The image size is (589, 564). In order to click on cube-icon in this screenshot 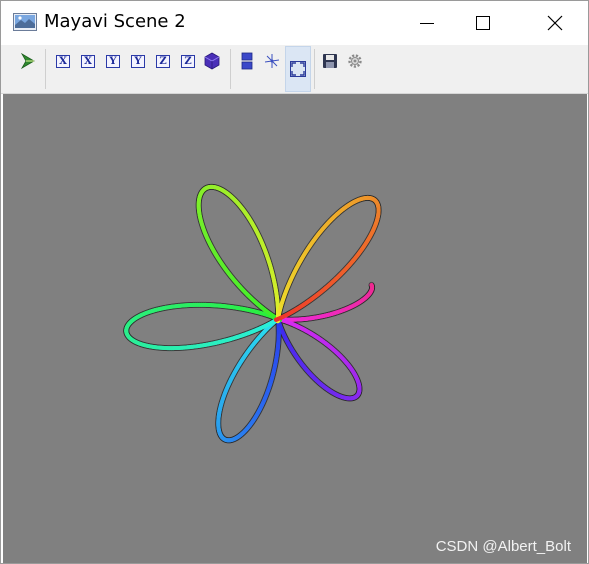, I will do `click(212, 61)`.